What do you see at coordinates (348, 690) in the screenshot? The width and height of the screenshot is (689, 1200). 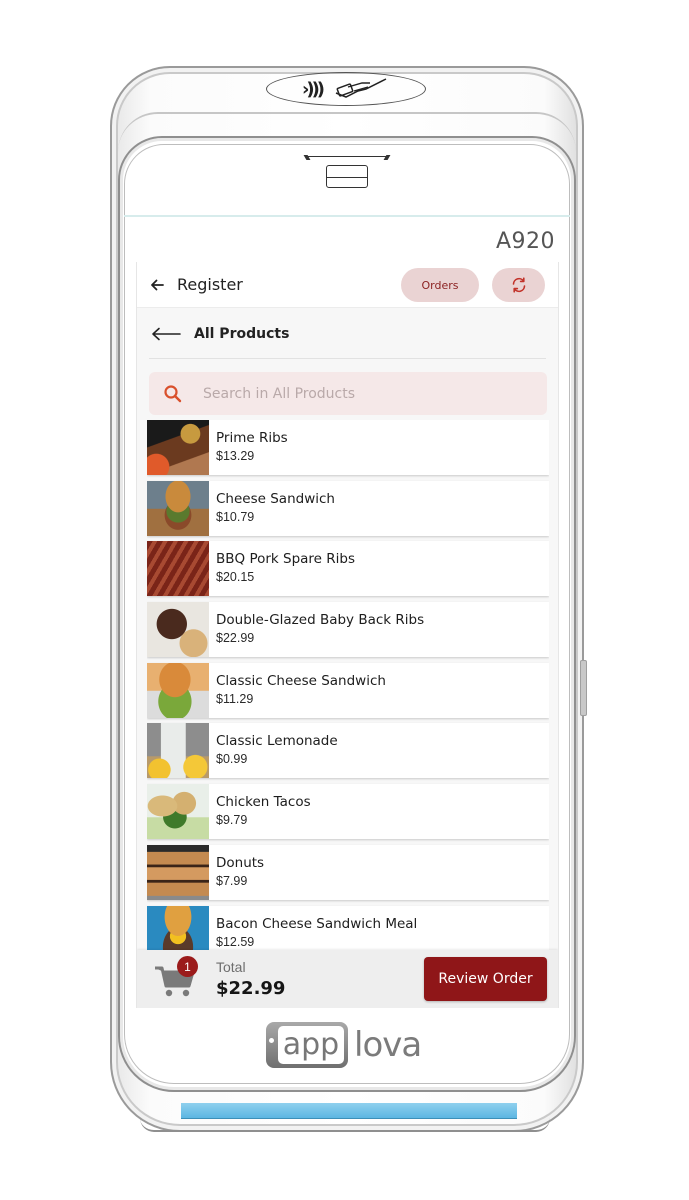 I see `product-item: Classic Cheese Sandwich $11.29` at bounding box center [348, 690].